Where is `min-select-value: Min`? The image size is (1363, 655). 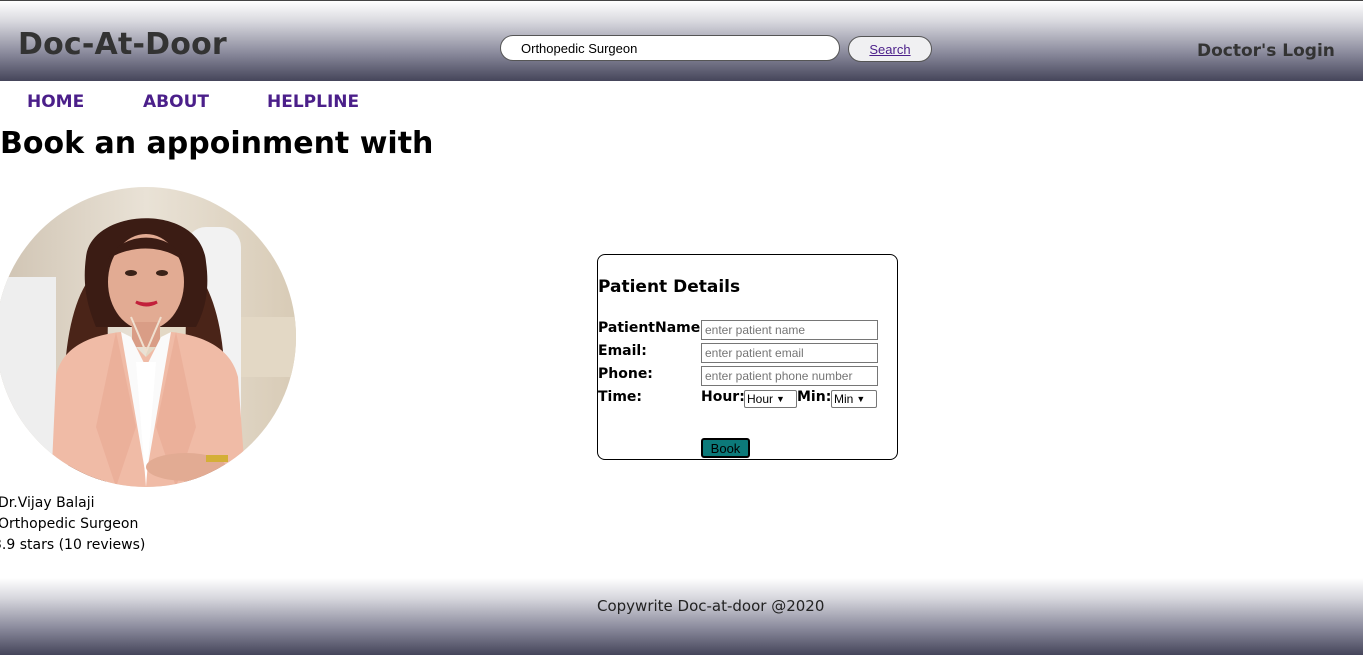
min-select-value: Min is located at coordinates (844, 399).